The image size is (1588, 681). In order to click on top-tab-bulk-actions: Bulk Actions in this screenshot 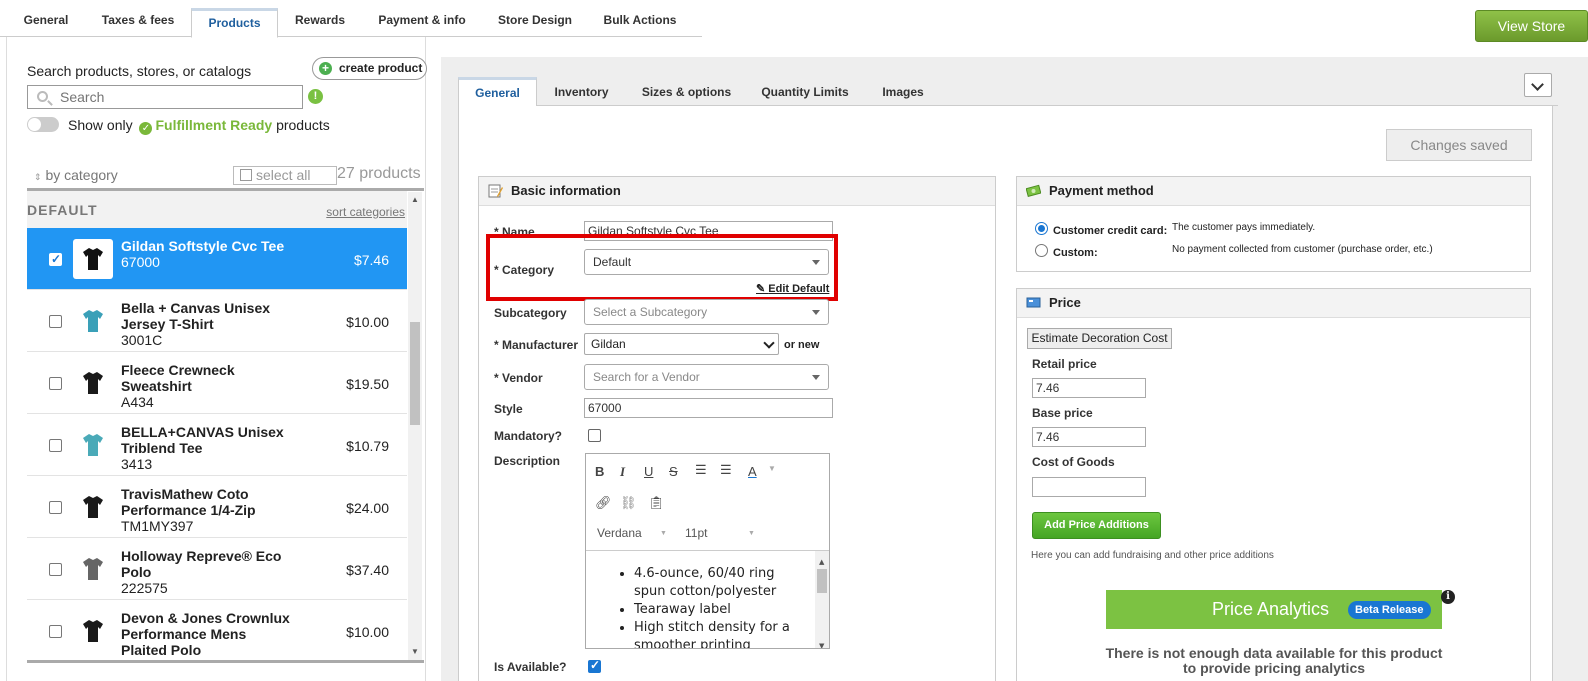, I will do `click(640, 22)`.